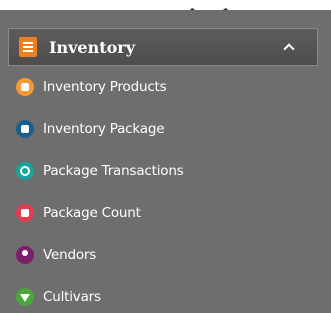 The height and width of the screenshot is (313, 331). I want to click on sidebar-item-label: Package Transactions, so click(113, 171).